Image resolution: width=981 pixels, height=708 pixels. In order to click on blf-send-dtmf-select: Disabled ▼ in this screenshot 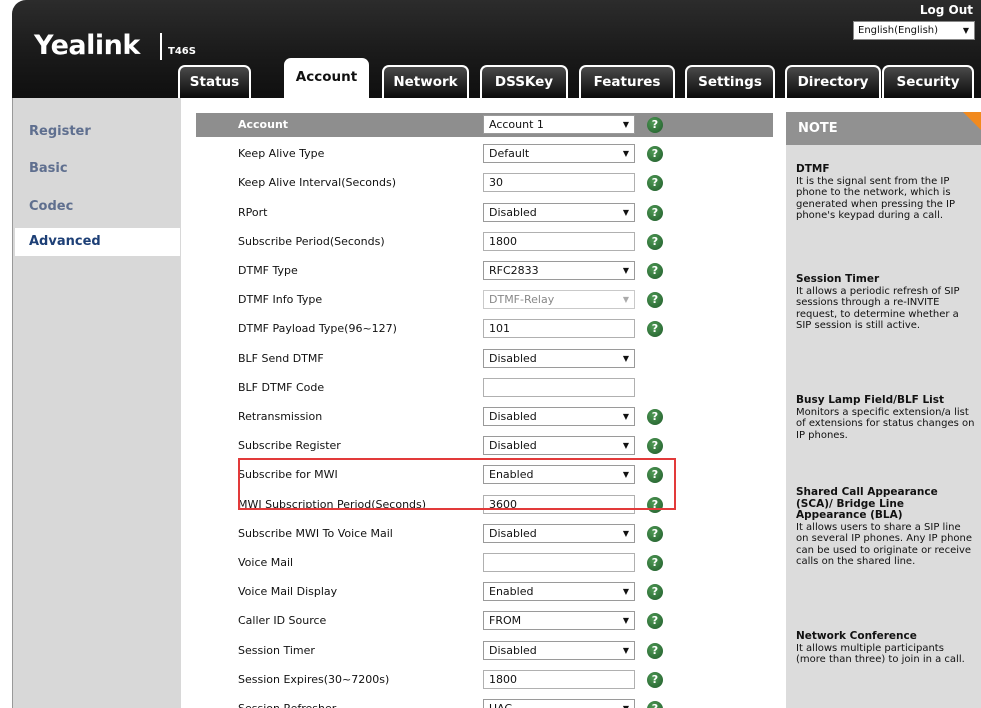, I will do `click(559, 358)`.